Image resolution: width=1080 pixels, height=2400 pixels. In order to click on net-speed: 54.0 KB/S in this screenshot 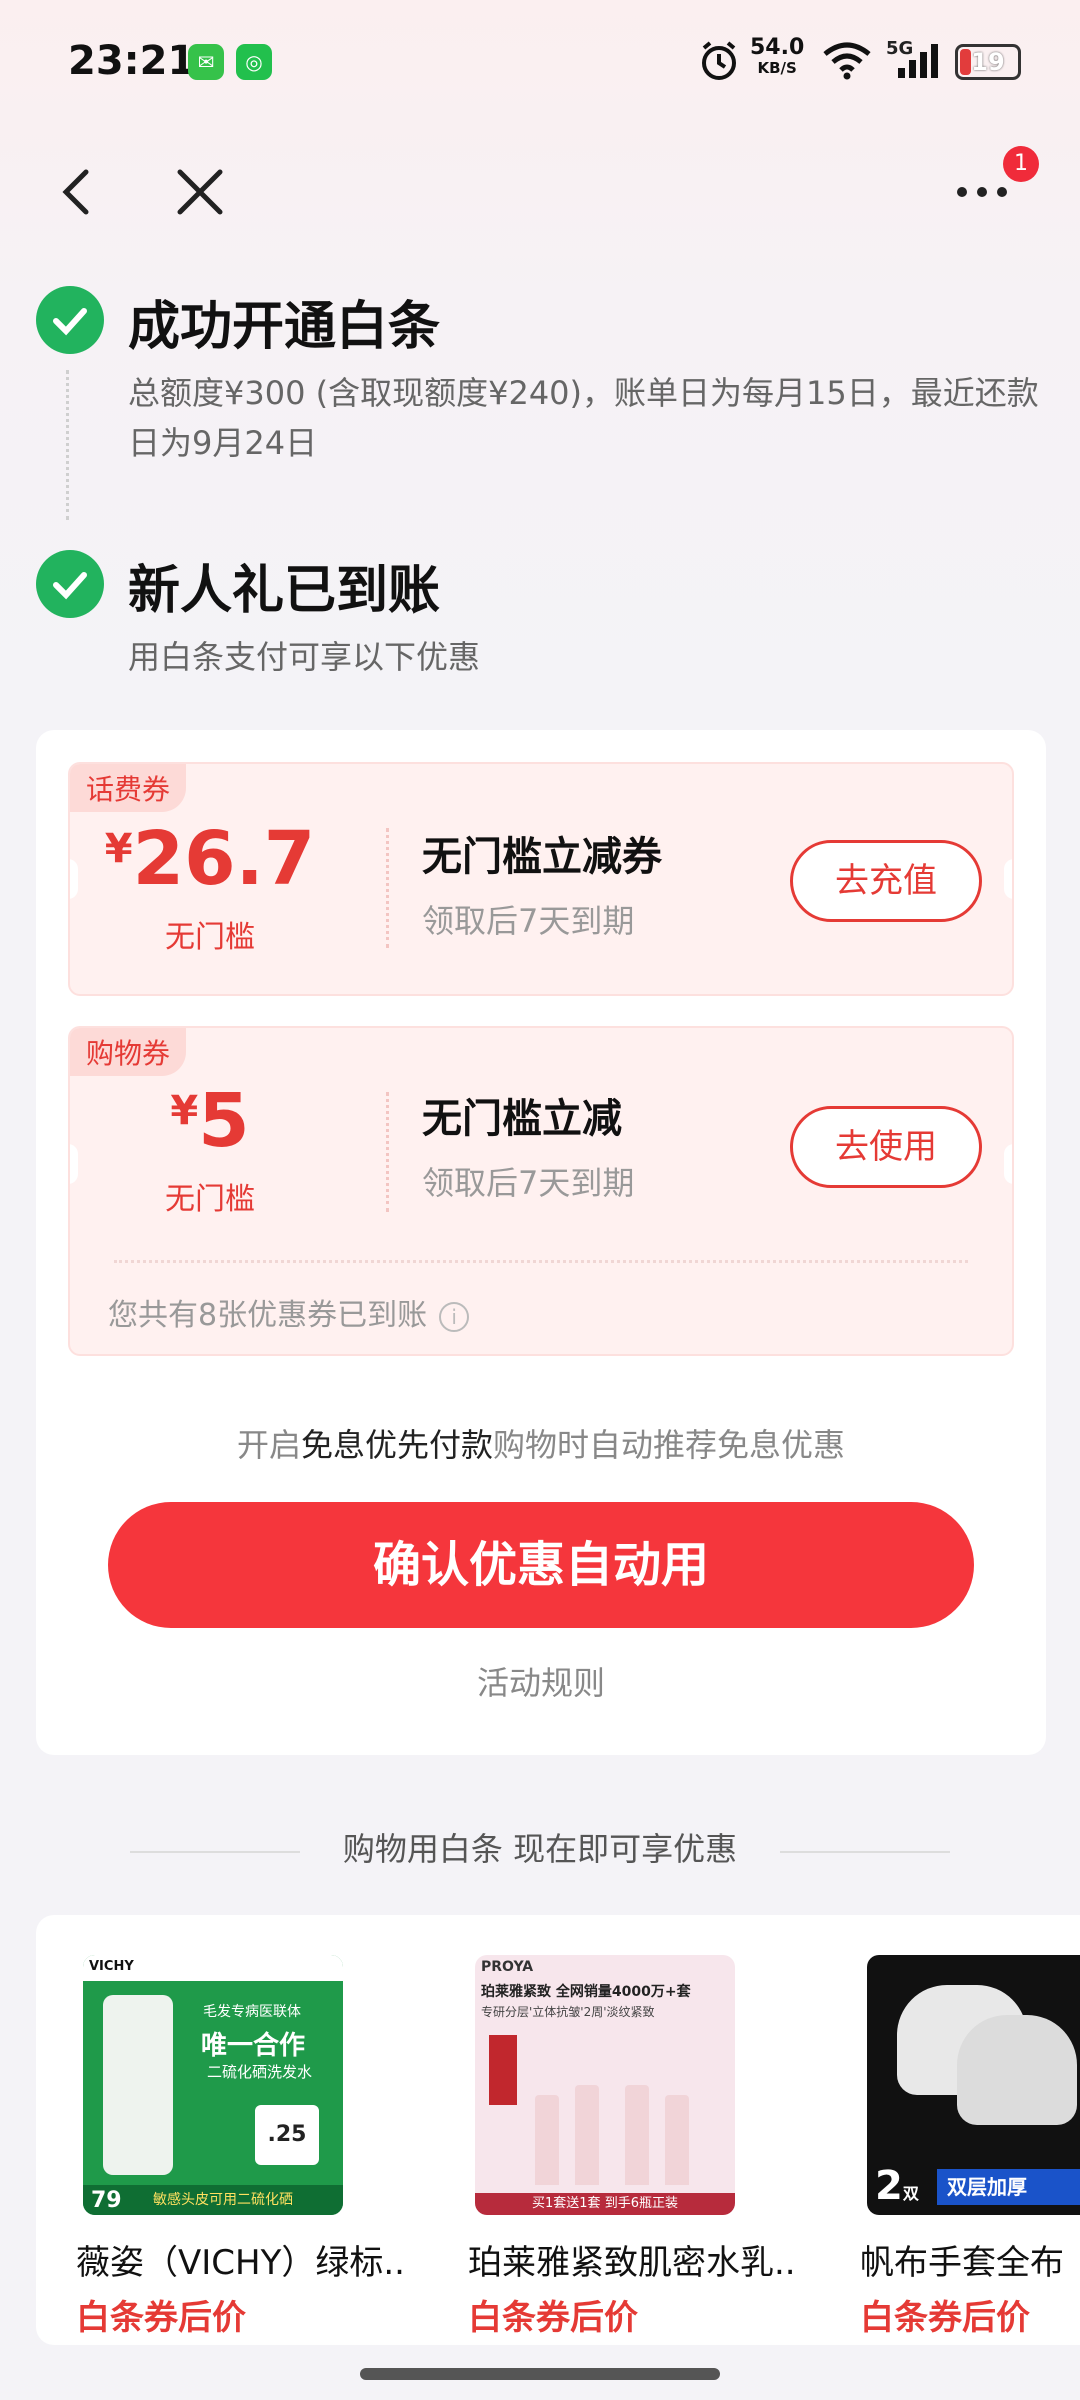, I will do `click(777, 56)`.